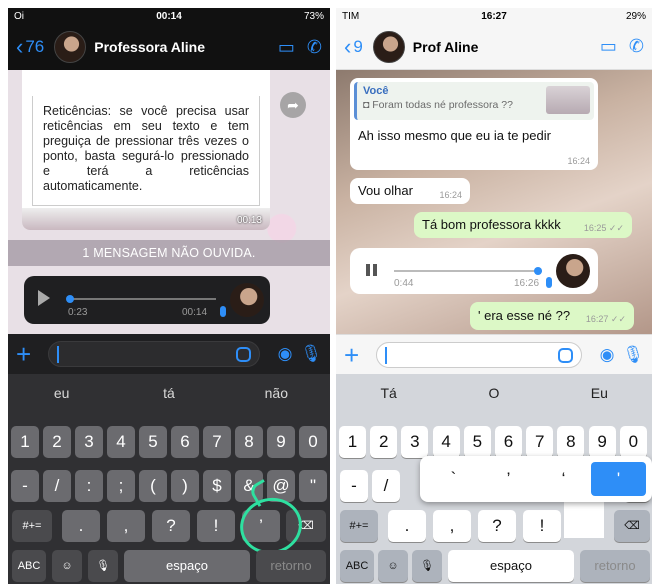 This screenshot has width=652, height=584. I want to click on quoted-message: Você ◘ Foram todas né professora ??, so click(474, 101).